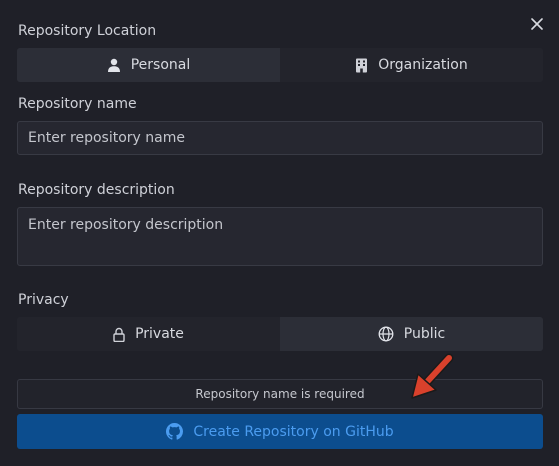 Image resolution: width=559 pixels, height=466 pixels. I want to click on privacy-option-public: Public, so click(411, 334).